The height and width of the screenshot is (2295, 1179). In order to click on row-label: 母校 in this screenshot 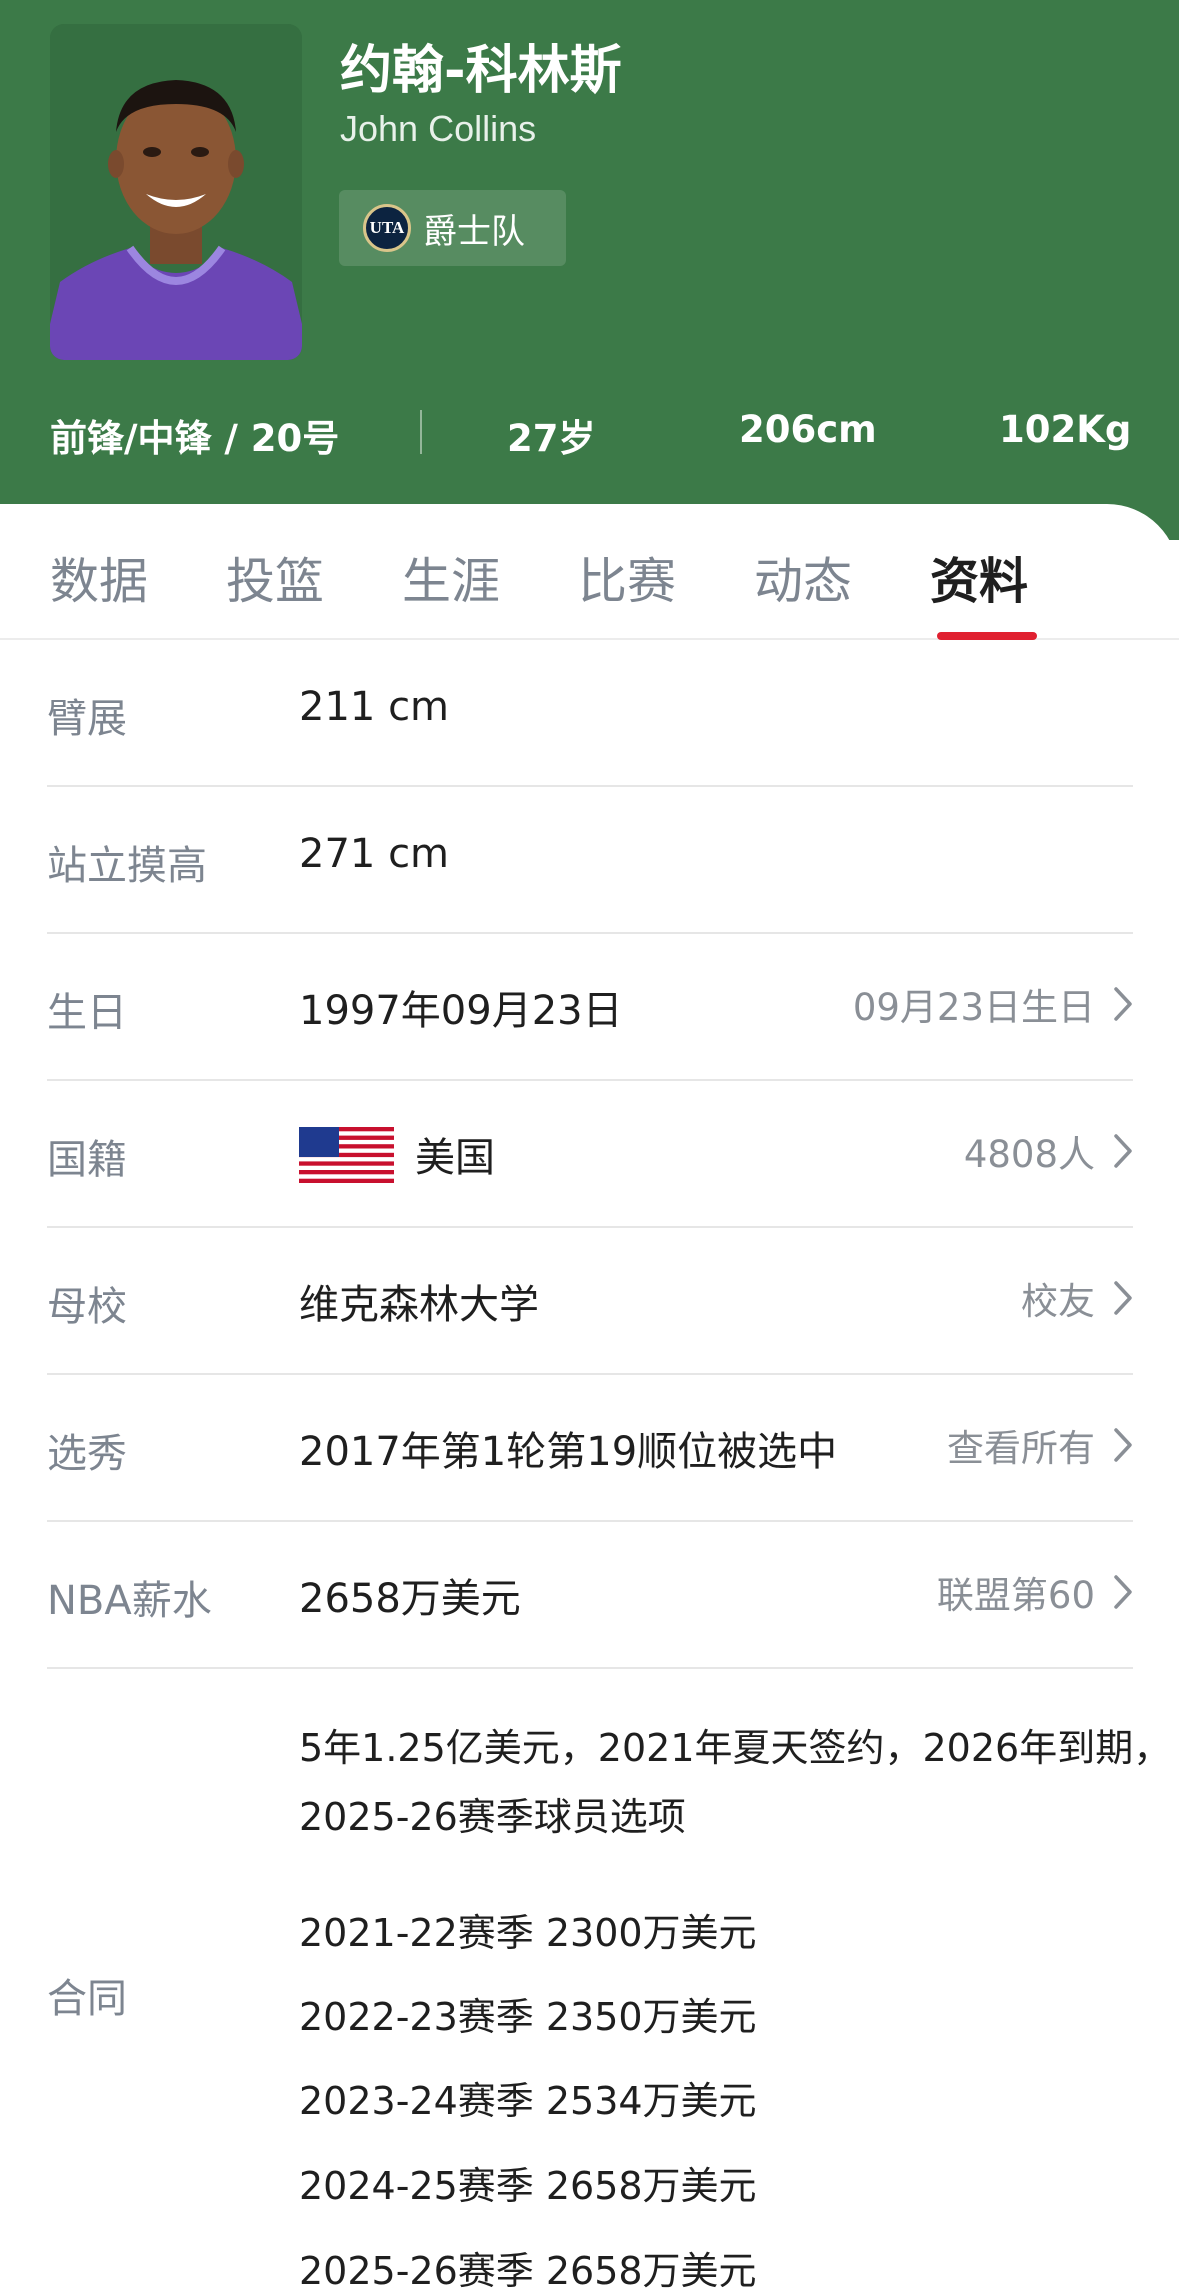, I will do `click(87, 1307)`.